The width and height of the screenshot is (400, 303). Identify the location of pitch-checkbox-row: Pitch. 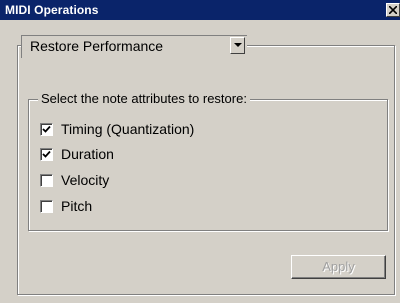
(66, 206).